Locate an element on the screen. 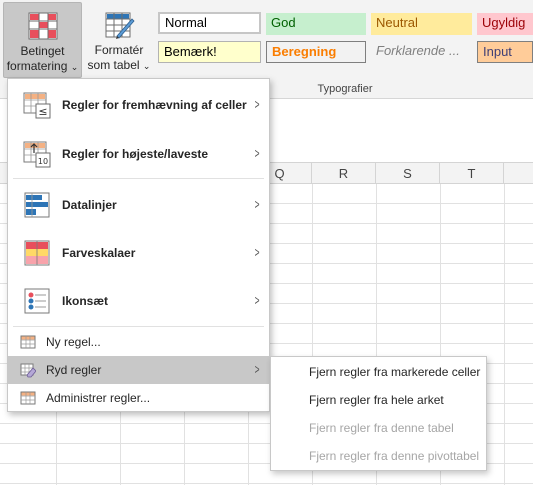  column-header-t: T is located at coordinates (472, 173).